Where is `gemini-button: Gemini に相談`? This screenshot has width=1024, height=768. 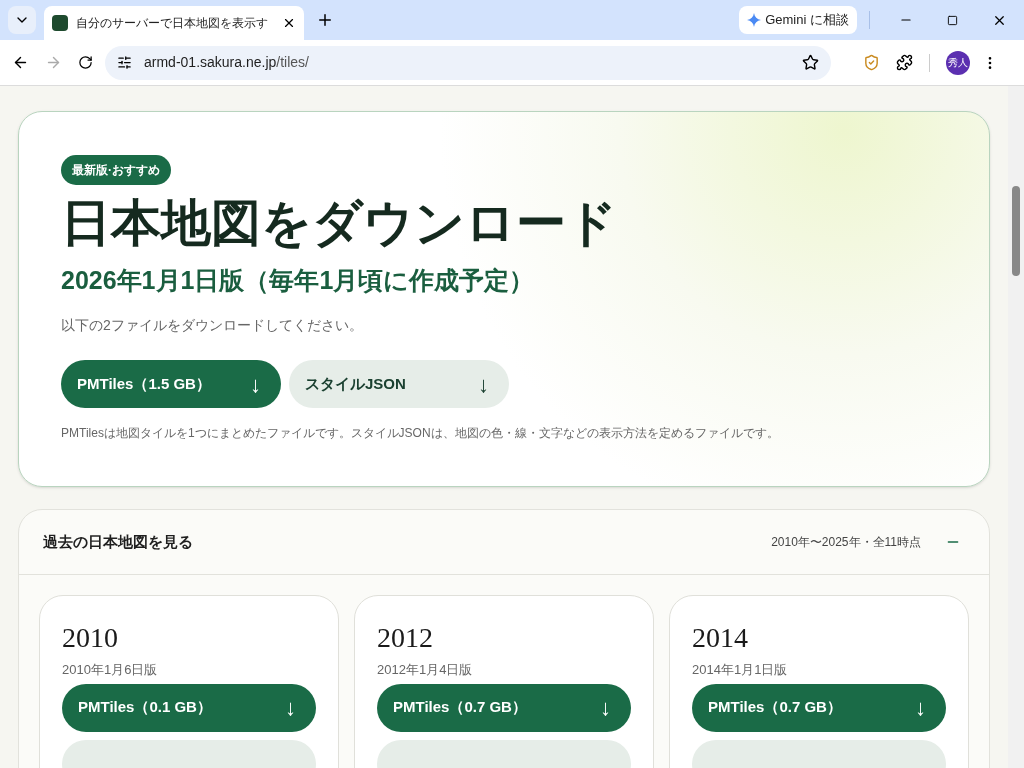
gemini-button: Gemini に相談 is located at coordinates (798, 20).